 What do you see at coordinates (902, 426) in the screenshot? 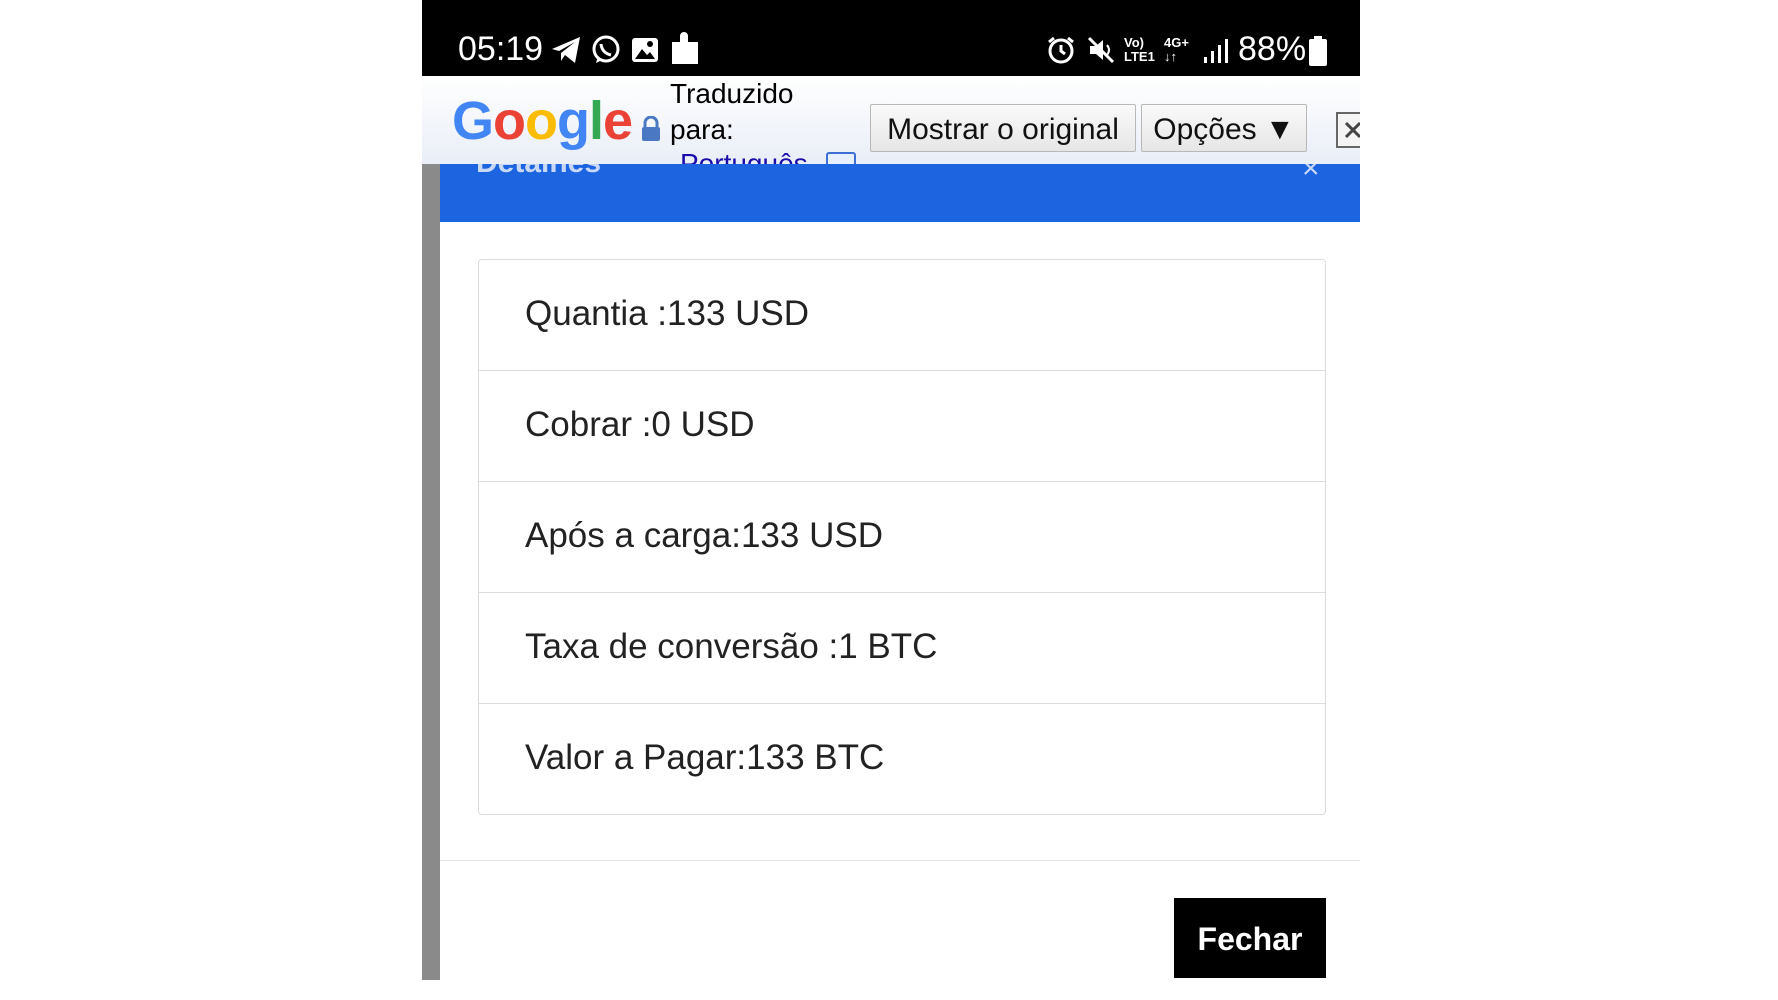
I see `list-item: Cobrar :0 USD` at bounding box center [902, 426].